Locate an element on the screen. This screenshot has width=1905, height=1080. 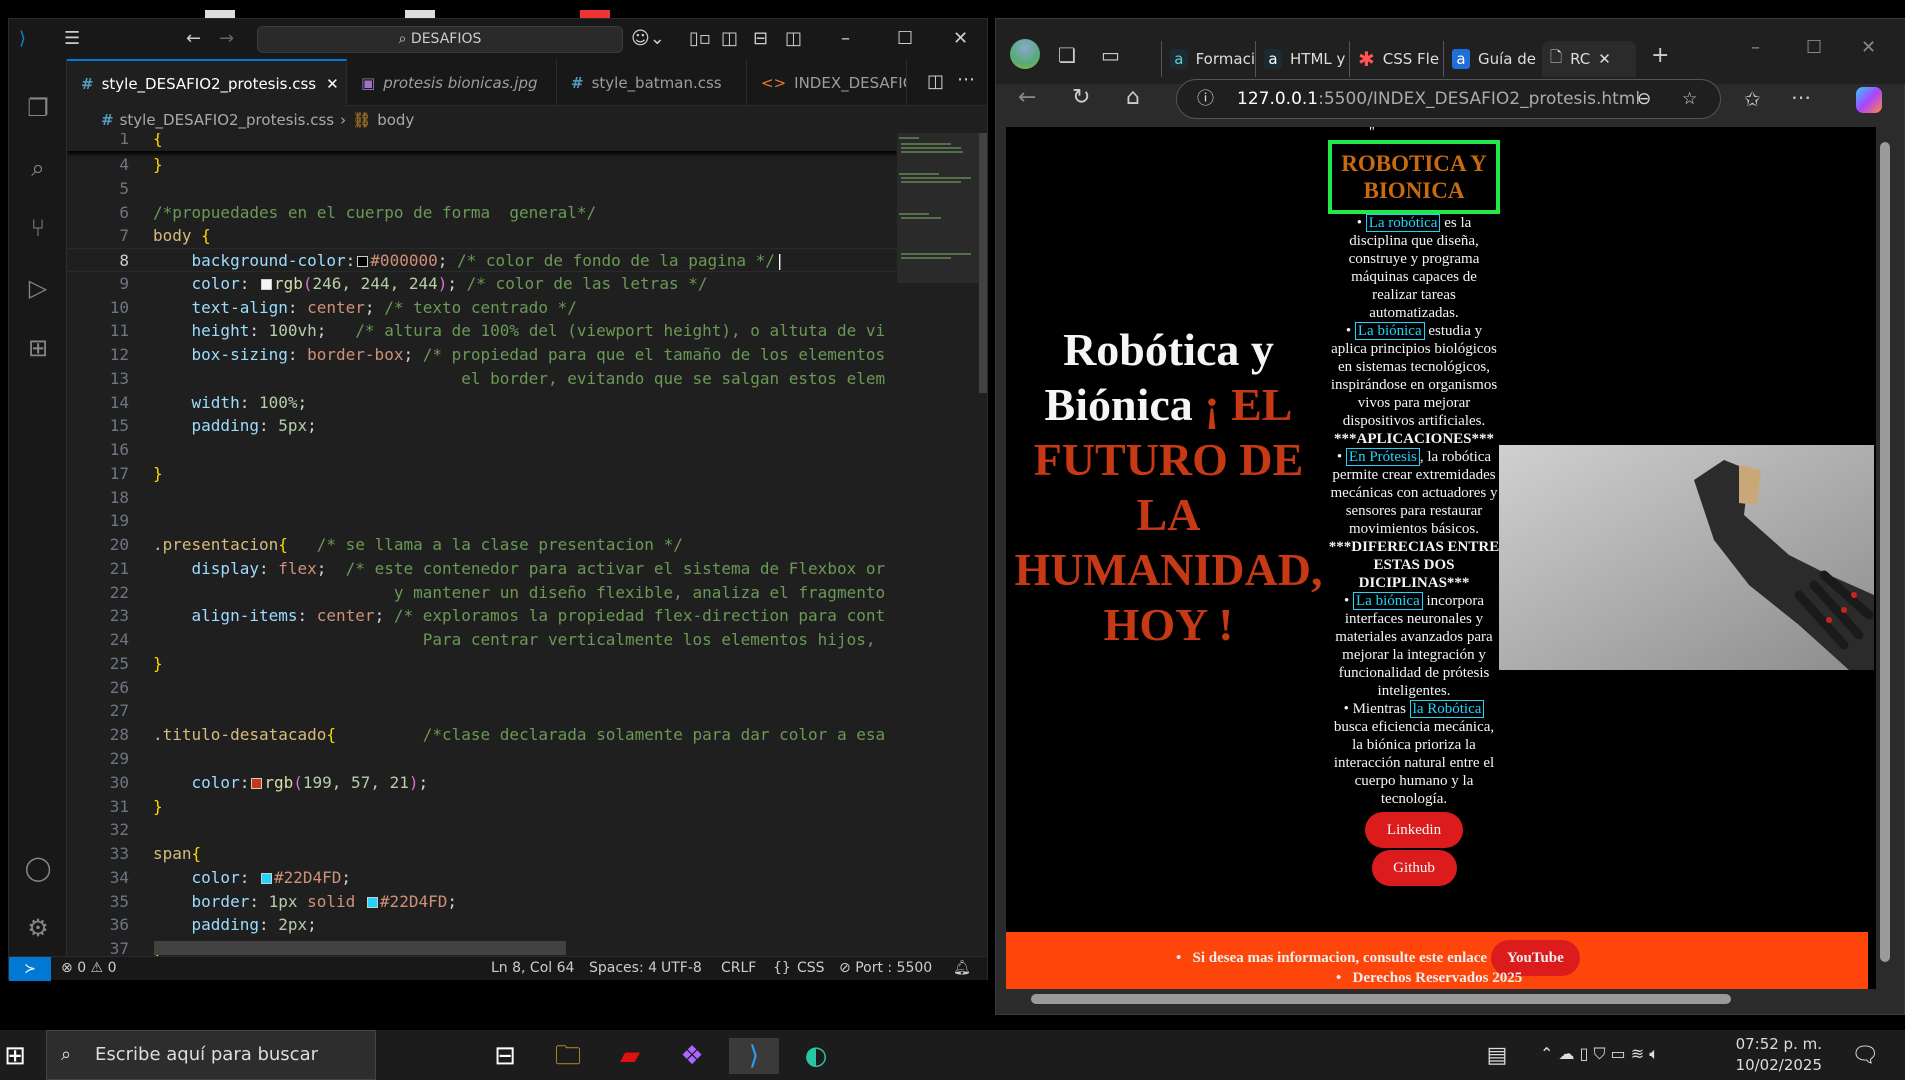
explorer-icon: ❐ is located at coordinates (38, 108).